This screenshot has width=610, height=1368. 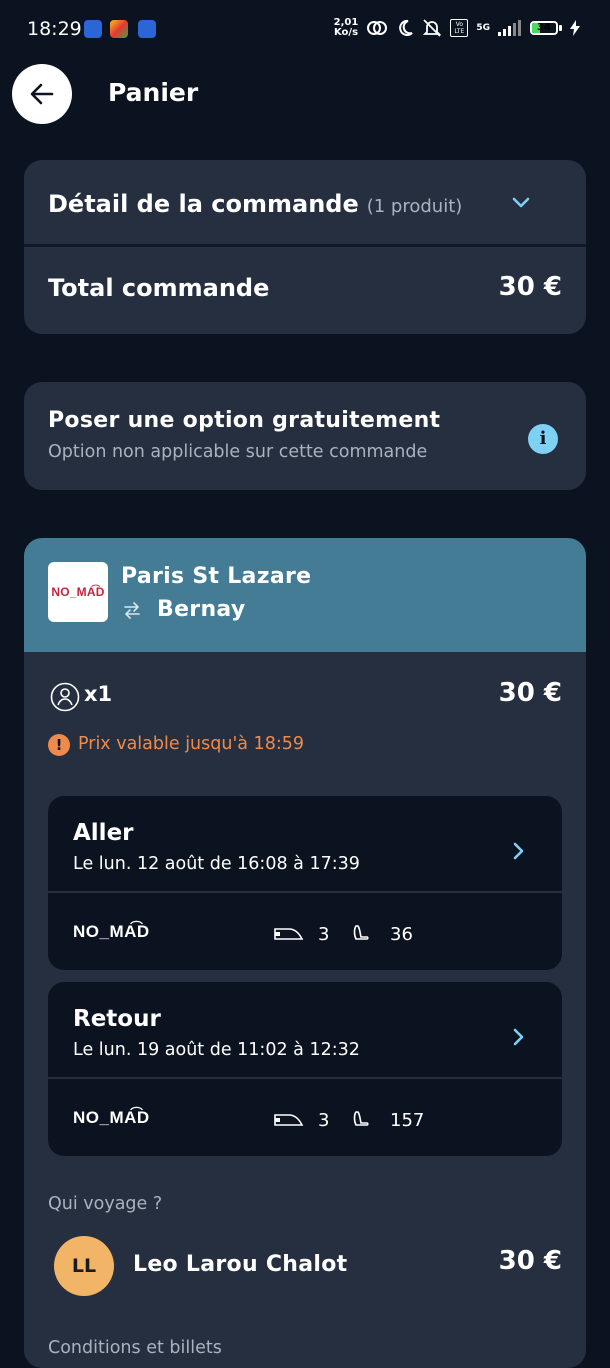 I want to click on who-travels-label: Qui voyage ?, so click(x=105, y=1204).